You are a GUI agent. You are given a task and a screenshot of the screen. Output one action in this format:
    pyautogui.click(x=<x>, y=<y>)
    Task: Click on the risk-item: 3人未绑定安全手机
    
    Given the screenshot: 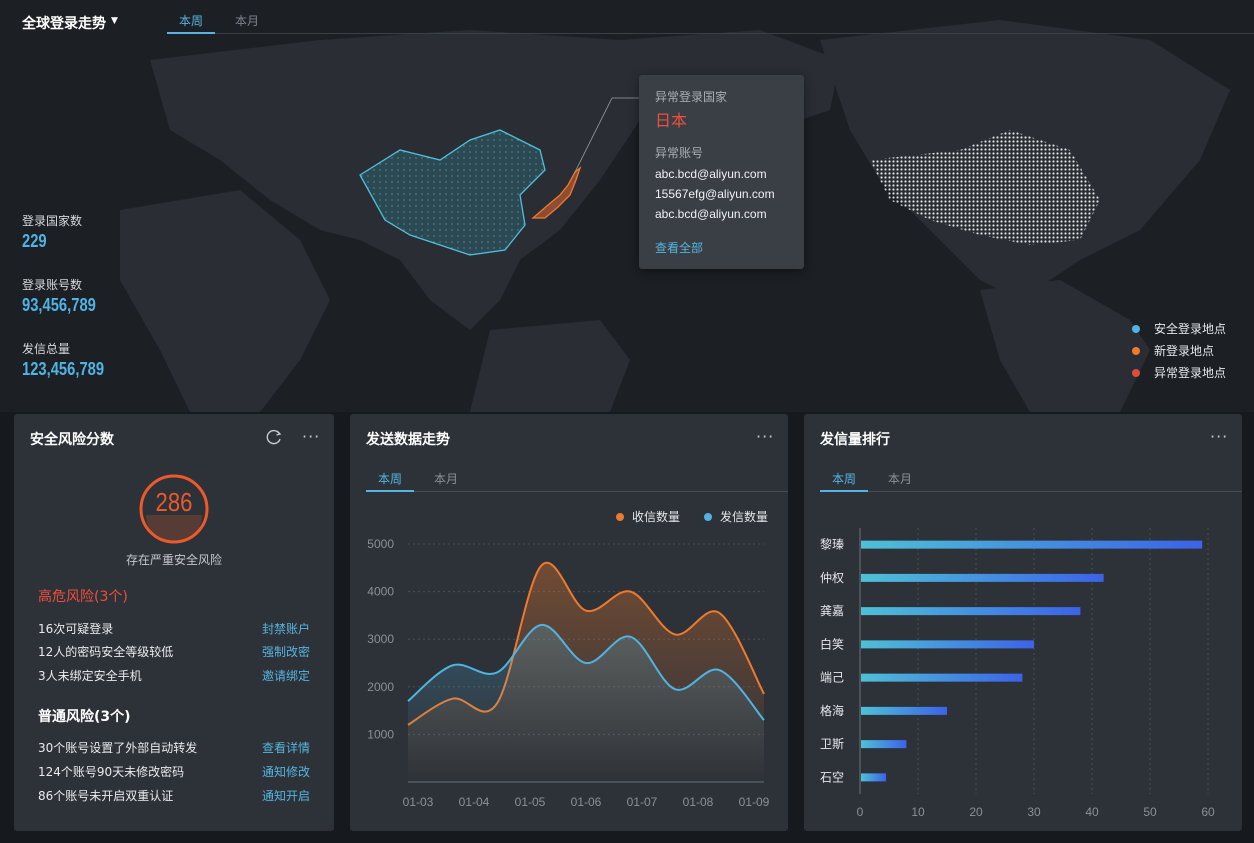 What is the action you would take?
    pyautogui.click(x=90, y=676)
    